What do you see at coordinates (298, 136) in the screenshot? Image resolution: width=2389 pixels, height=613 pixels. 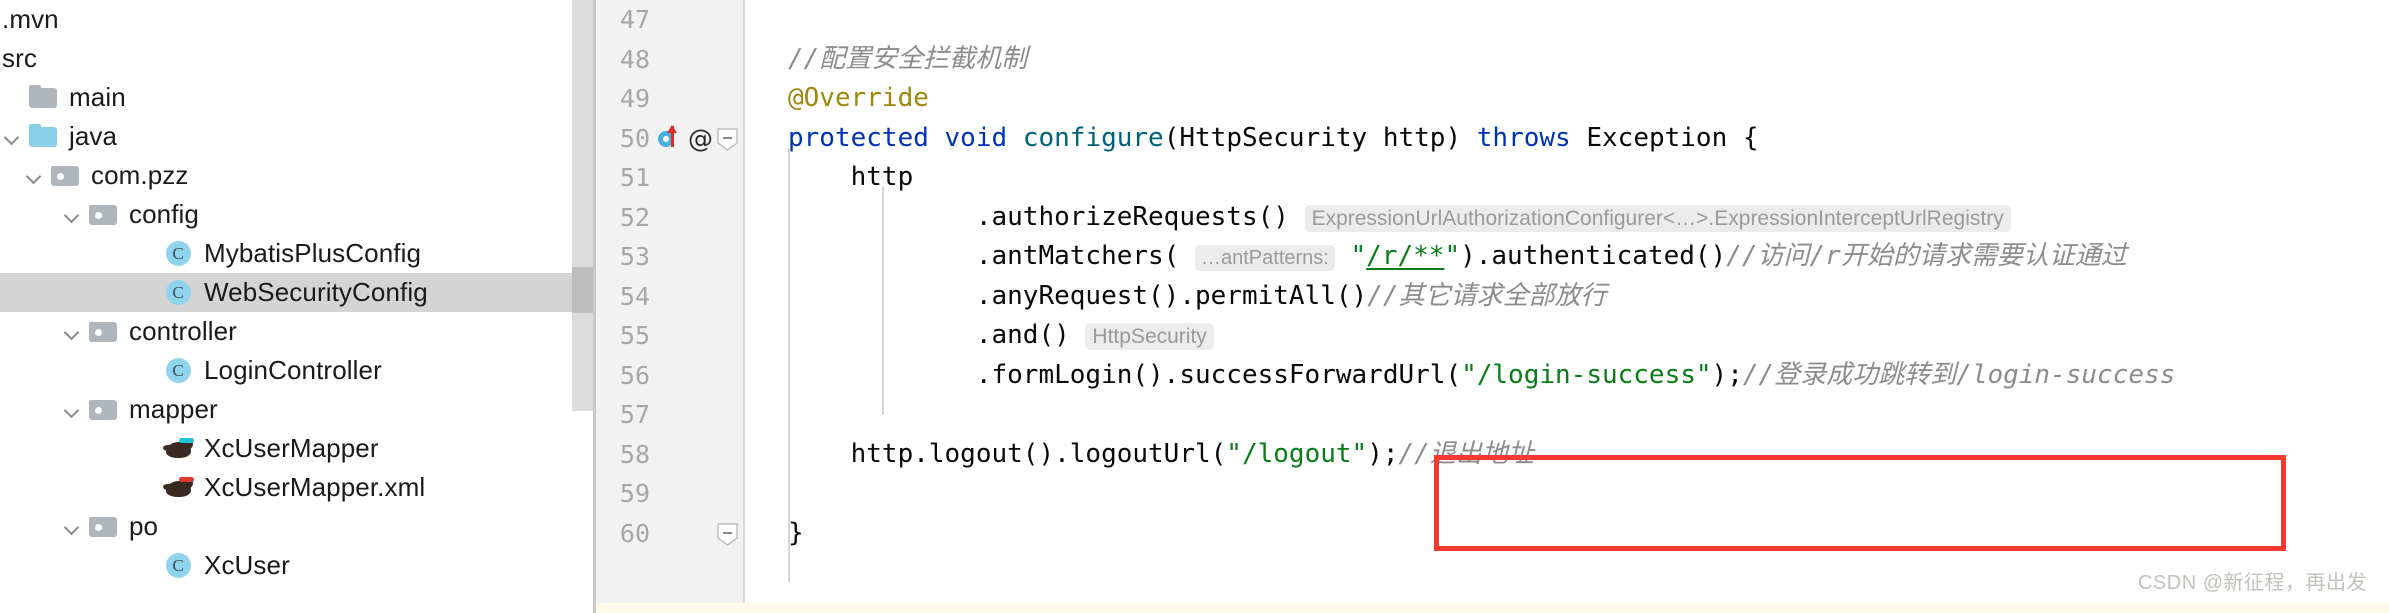 I see `tree-item-java: java` at bounding box center [298, 136].